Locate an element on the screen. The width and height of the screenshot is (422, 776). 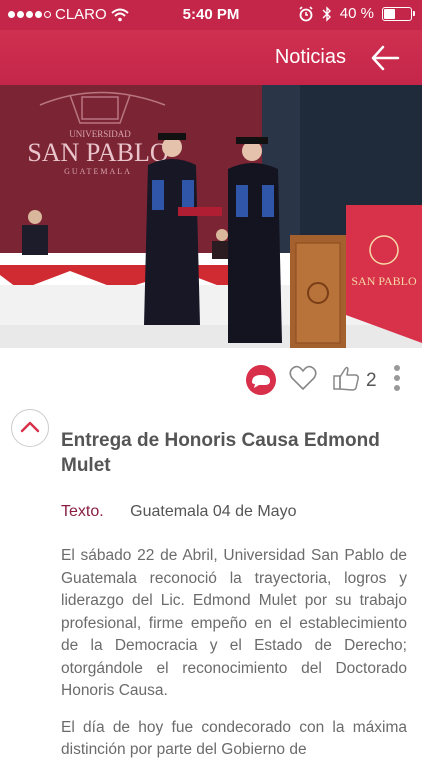
like-count: 2 is located at coordinates (371, 380).